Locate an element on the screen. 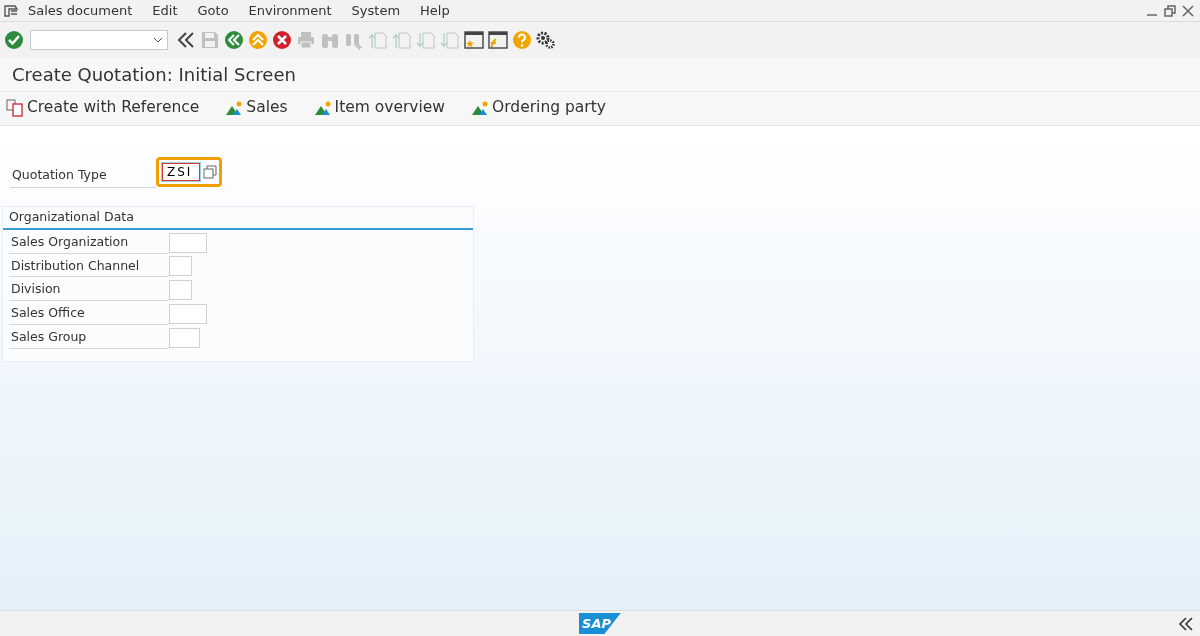  command-field is located at coordinates (99, 40).